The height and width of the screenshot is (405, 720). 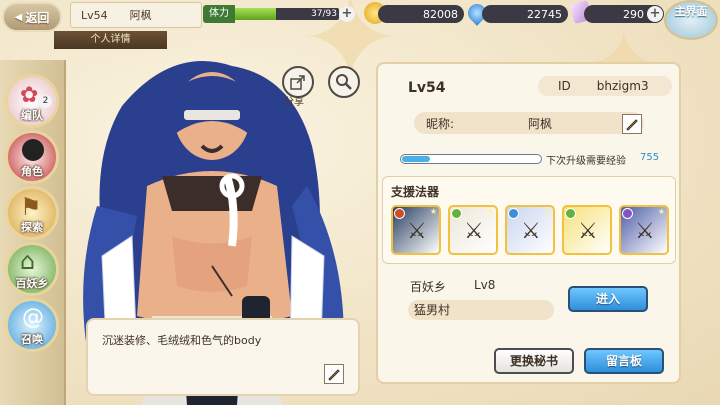 I want to click on nav-item-character: 角色, so click(x=32, y=157).